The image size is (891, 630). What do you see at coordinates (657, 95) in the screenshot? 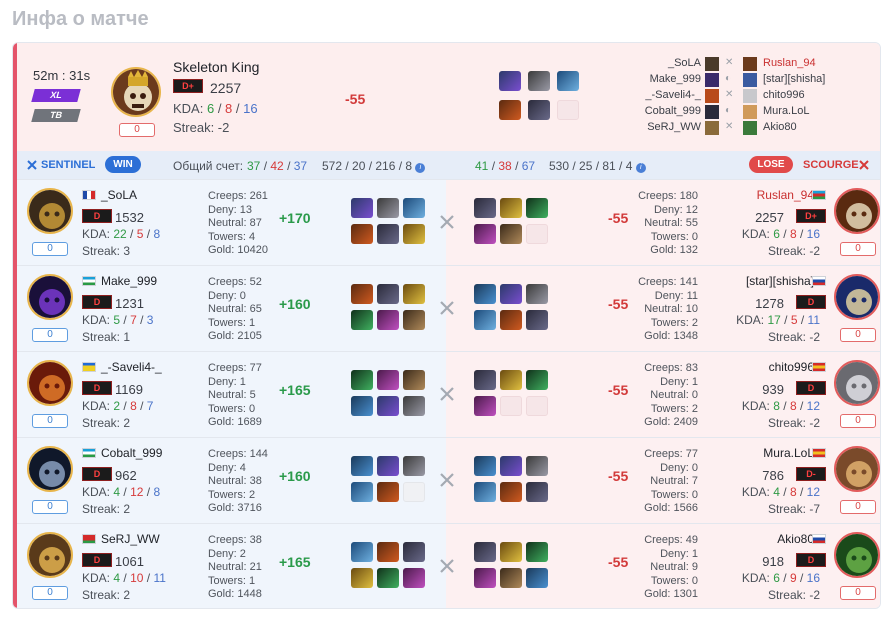
I see `summary-left-name: _-Saveli4-_` at bounding box center [657, 95].